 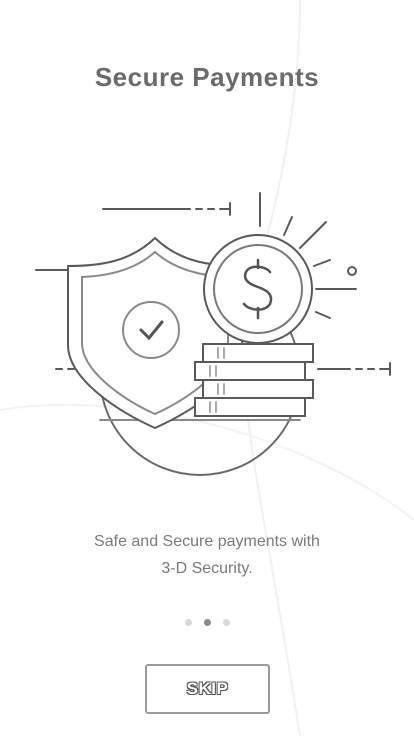 What do you see at coordinates (258, 289) in the screenshot?
I see `dollar-coin-icon` at bounding box center [258, 289].